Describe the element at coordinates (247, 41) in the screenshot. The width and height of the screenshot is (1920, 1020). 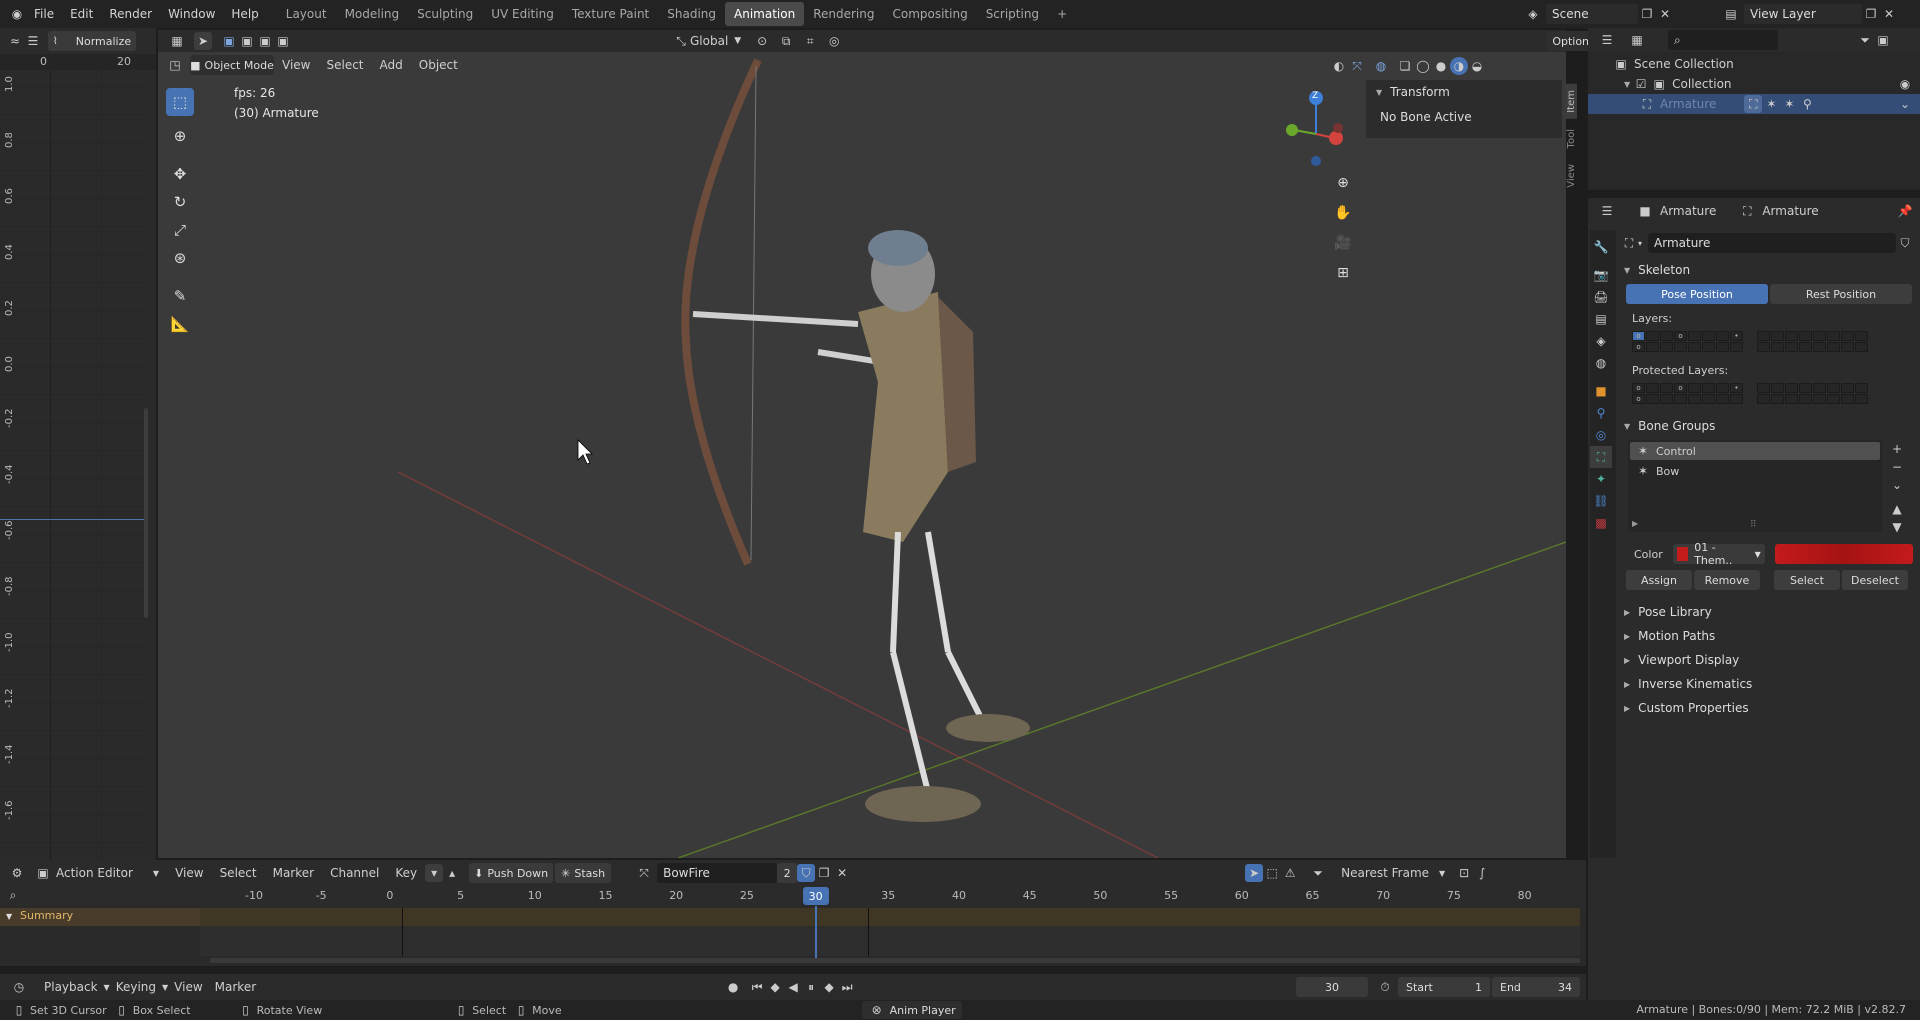
I see `select-mode-extend-icon: ▣` at that location.